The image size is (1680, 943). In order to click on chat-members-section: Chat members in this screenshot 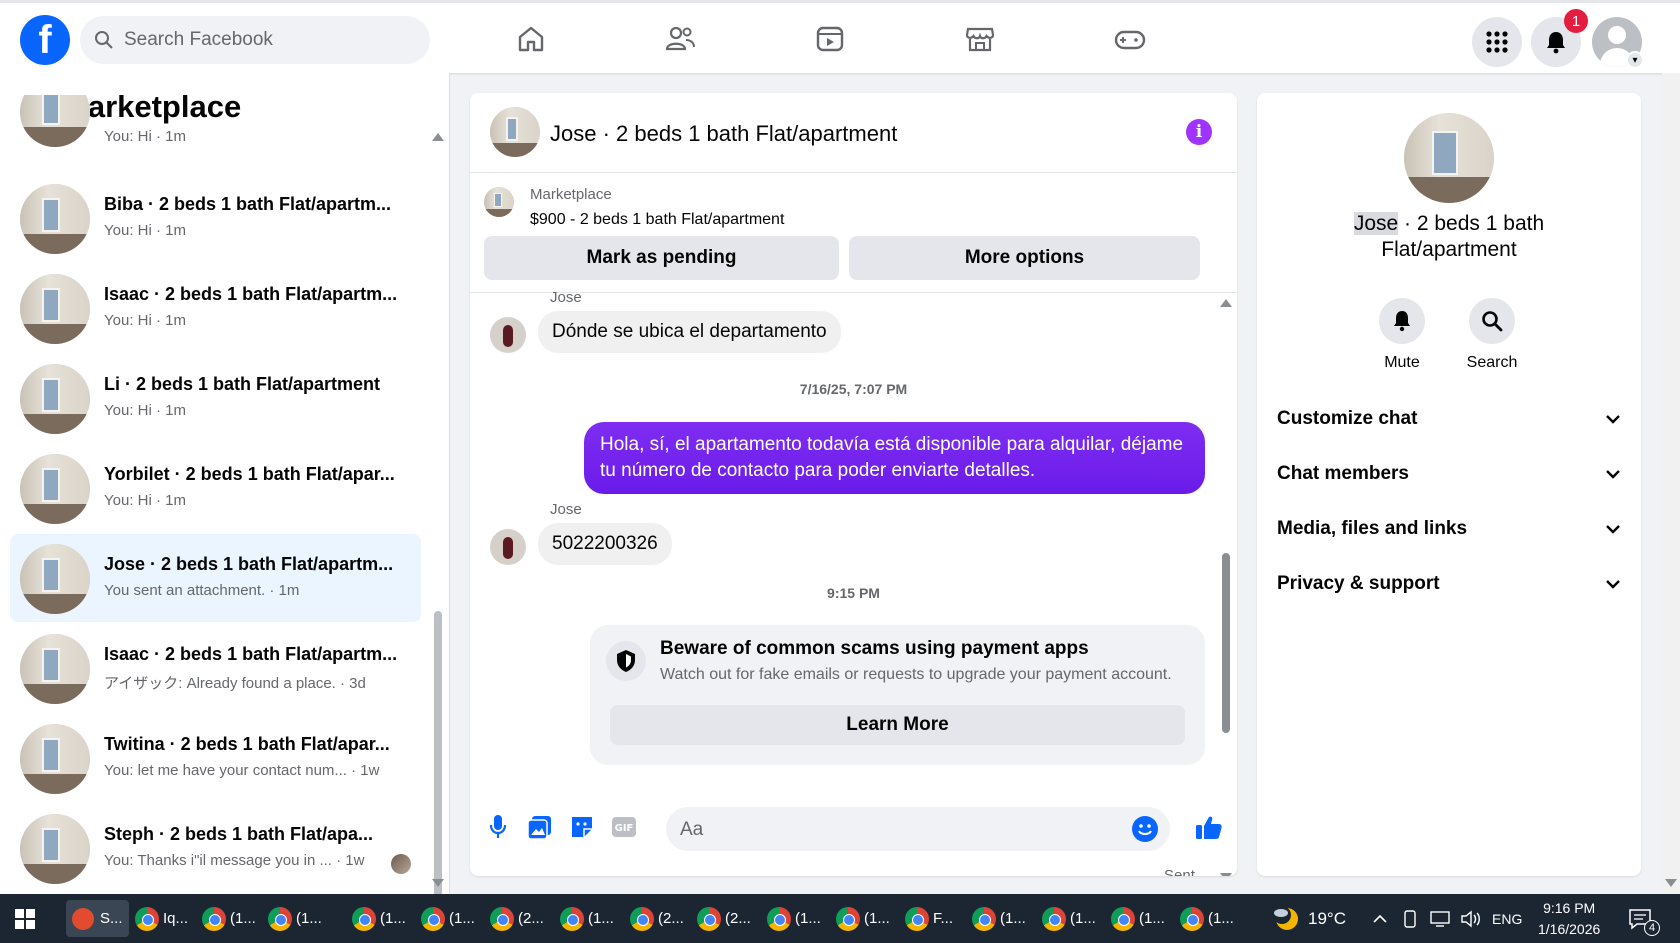, I will do `click(1449, 474)`.